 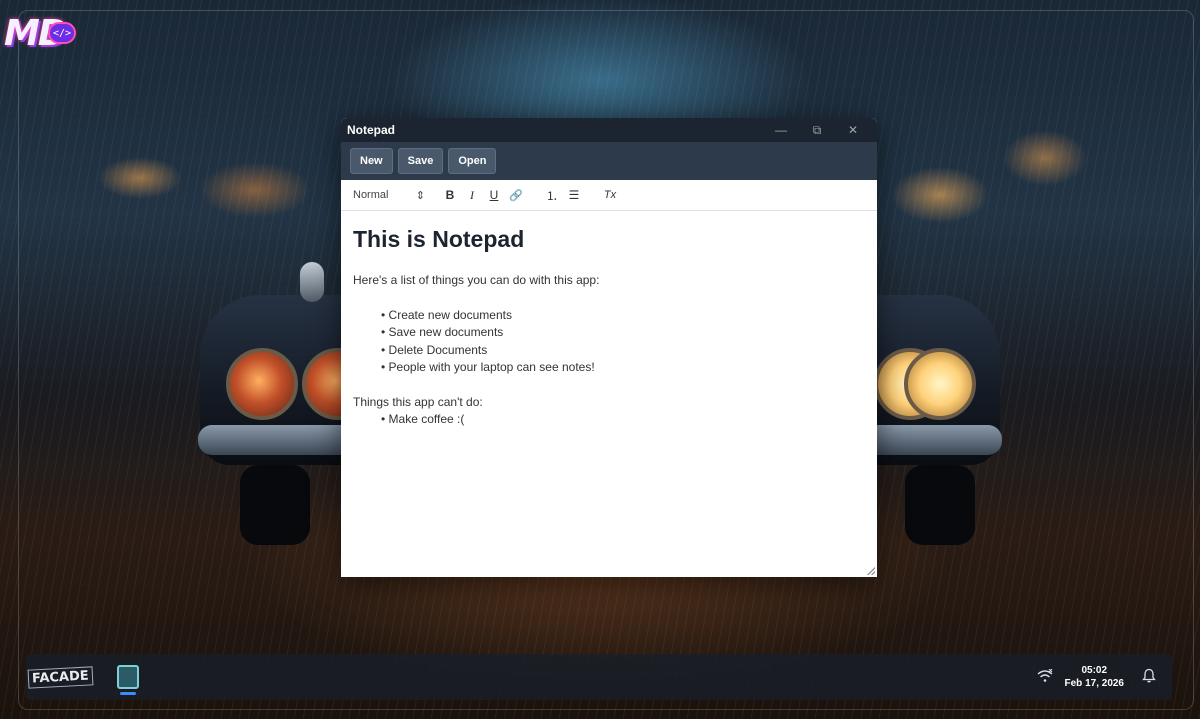 I want to click on cant-do-intro: Things this app can't do:, so click(x=418, y=401).